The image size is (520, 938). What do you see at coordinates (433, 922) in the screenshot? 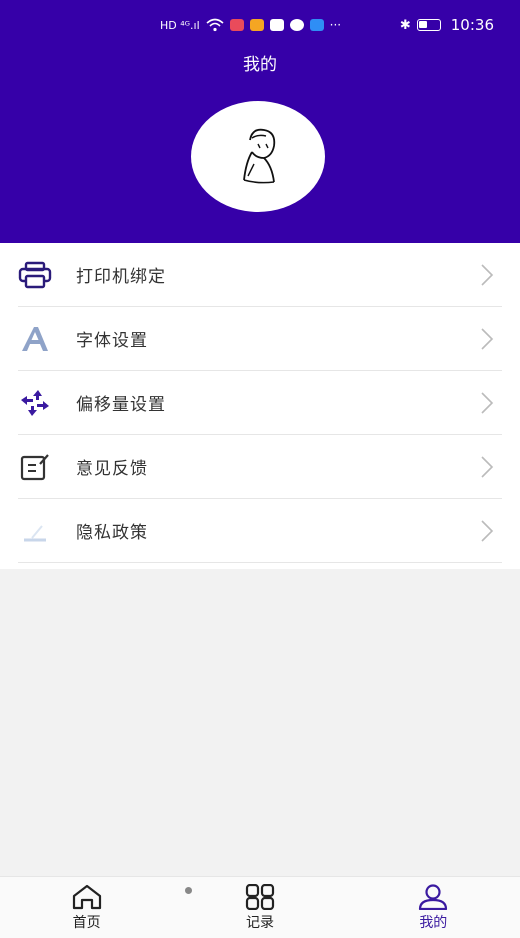
I see `tab-label: 我的` at bounding box center [433, 922].